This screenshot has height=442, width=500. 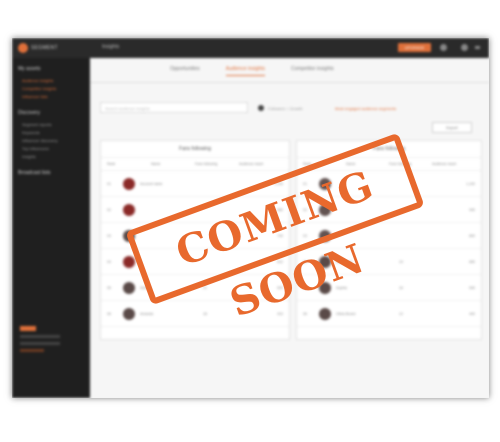 I want to click on column-header: Rank, so click(x=129, y=164).